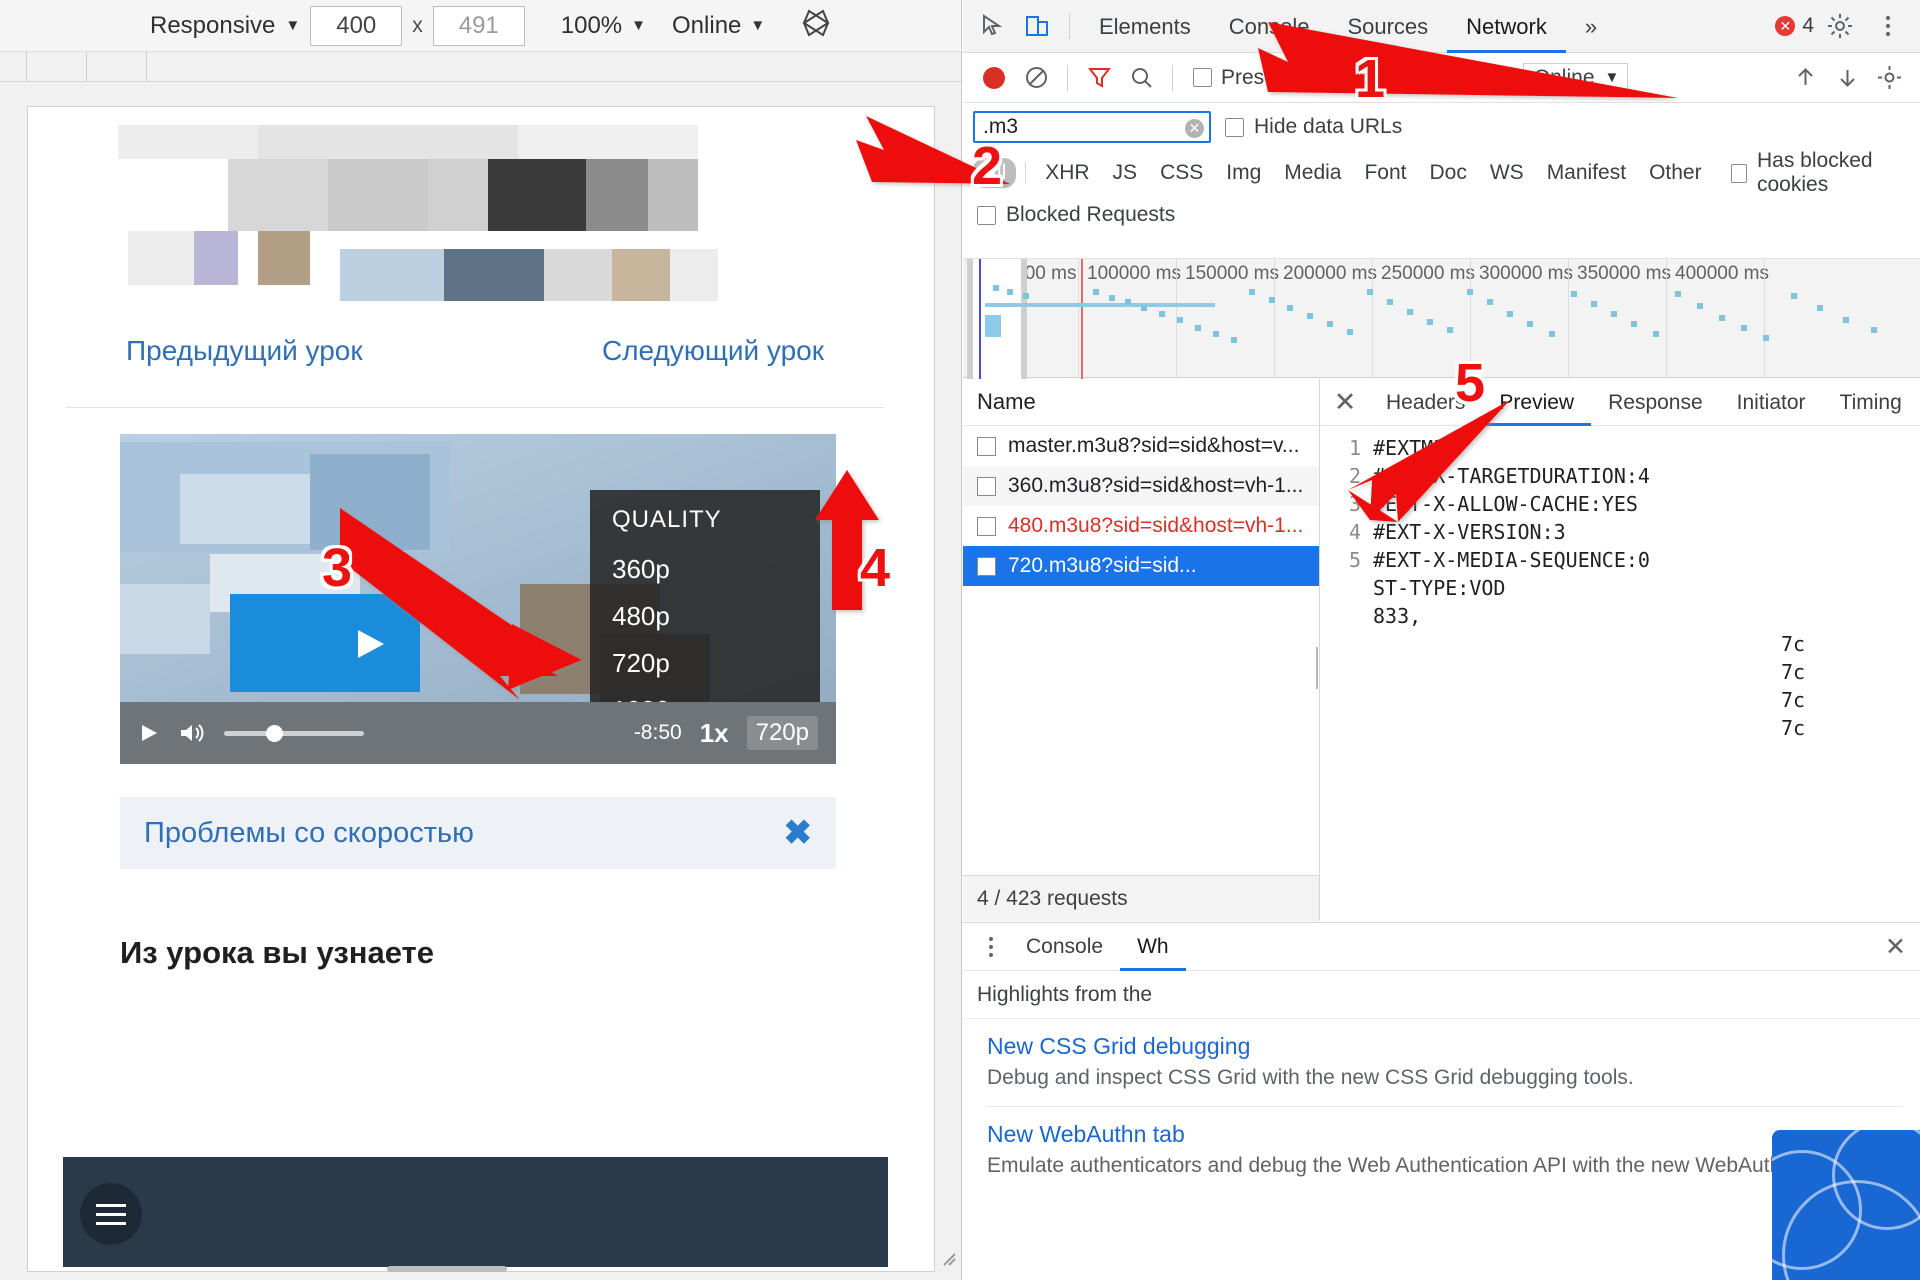 The width and height of the screenshot is (1920, 1280). What do you see at coordinates (1067, 173) in the screenshot?
I see `type-filter-xhr: XHR` at bounding box center [1067, 173].